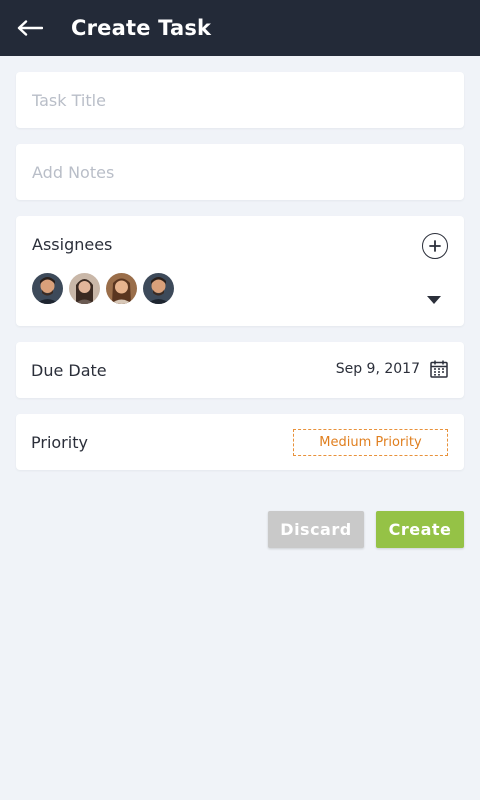 The height and width of the screenshot is (800, 480). I want to click on caret-down-icon, so click(434, 300).